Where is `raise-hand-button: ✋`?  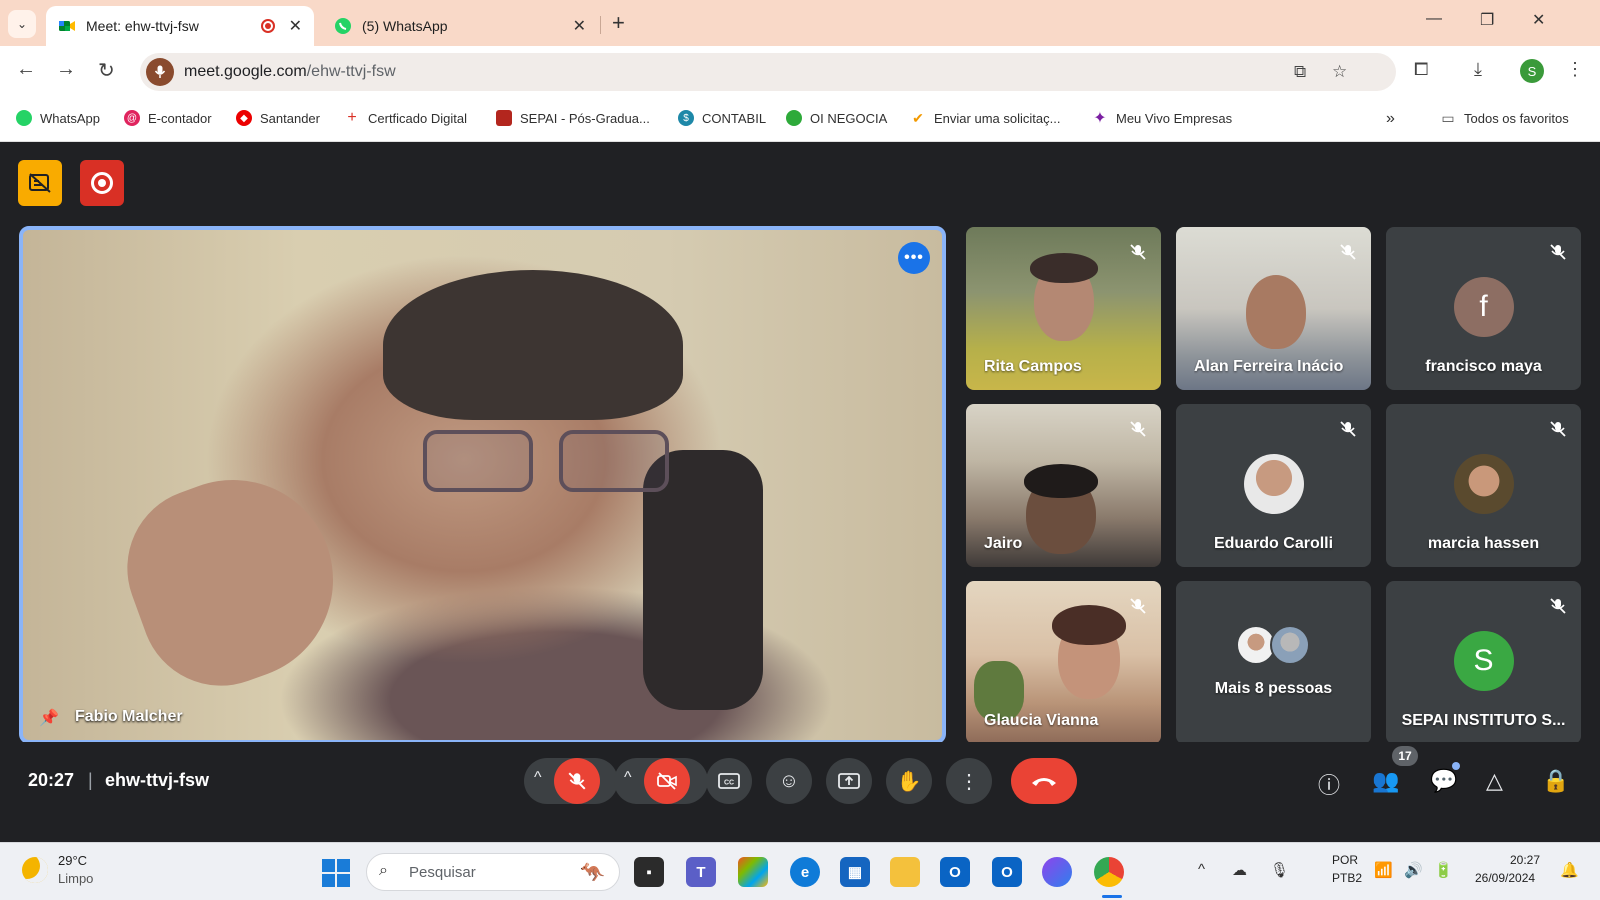 raise-hand-button: ✋ is located at coordinates (909, 781).